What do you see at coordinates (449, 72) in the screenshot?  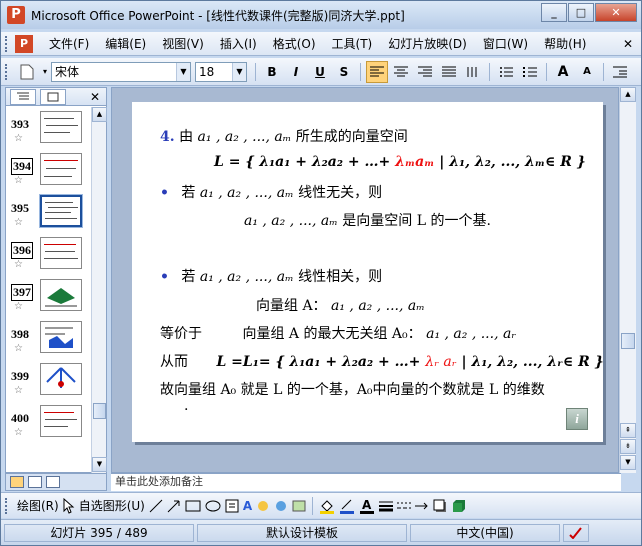 I see `distribute-icon` at bounding box center [449, 72].